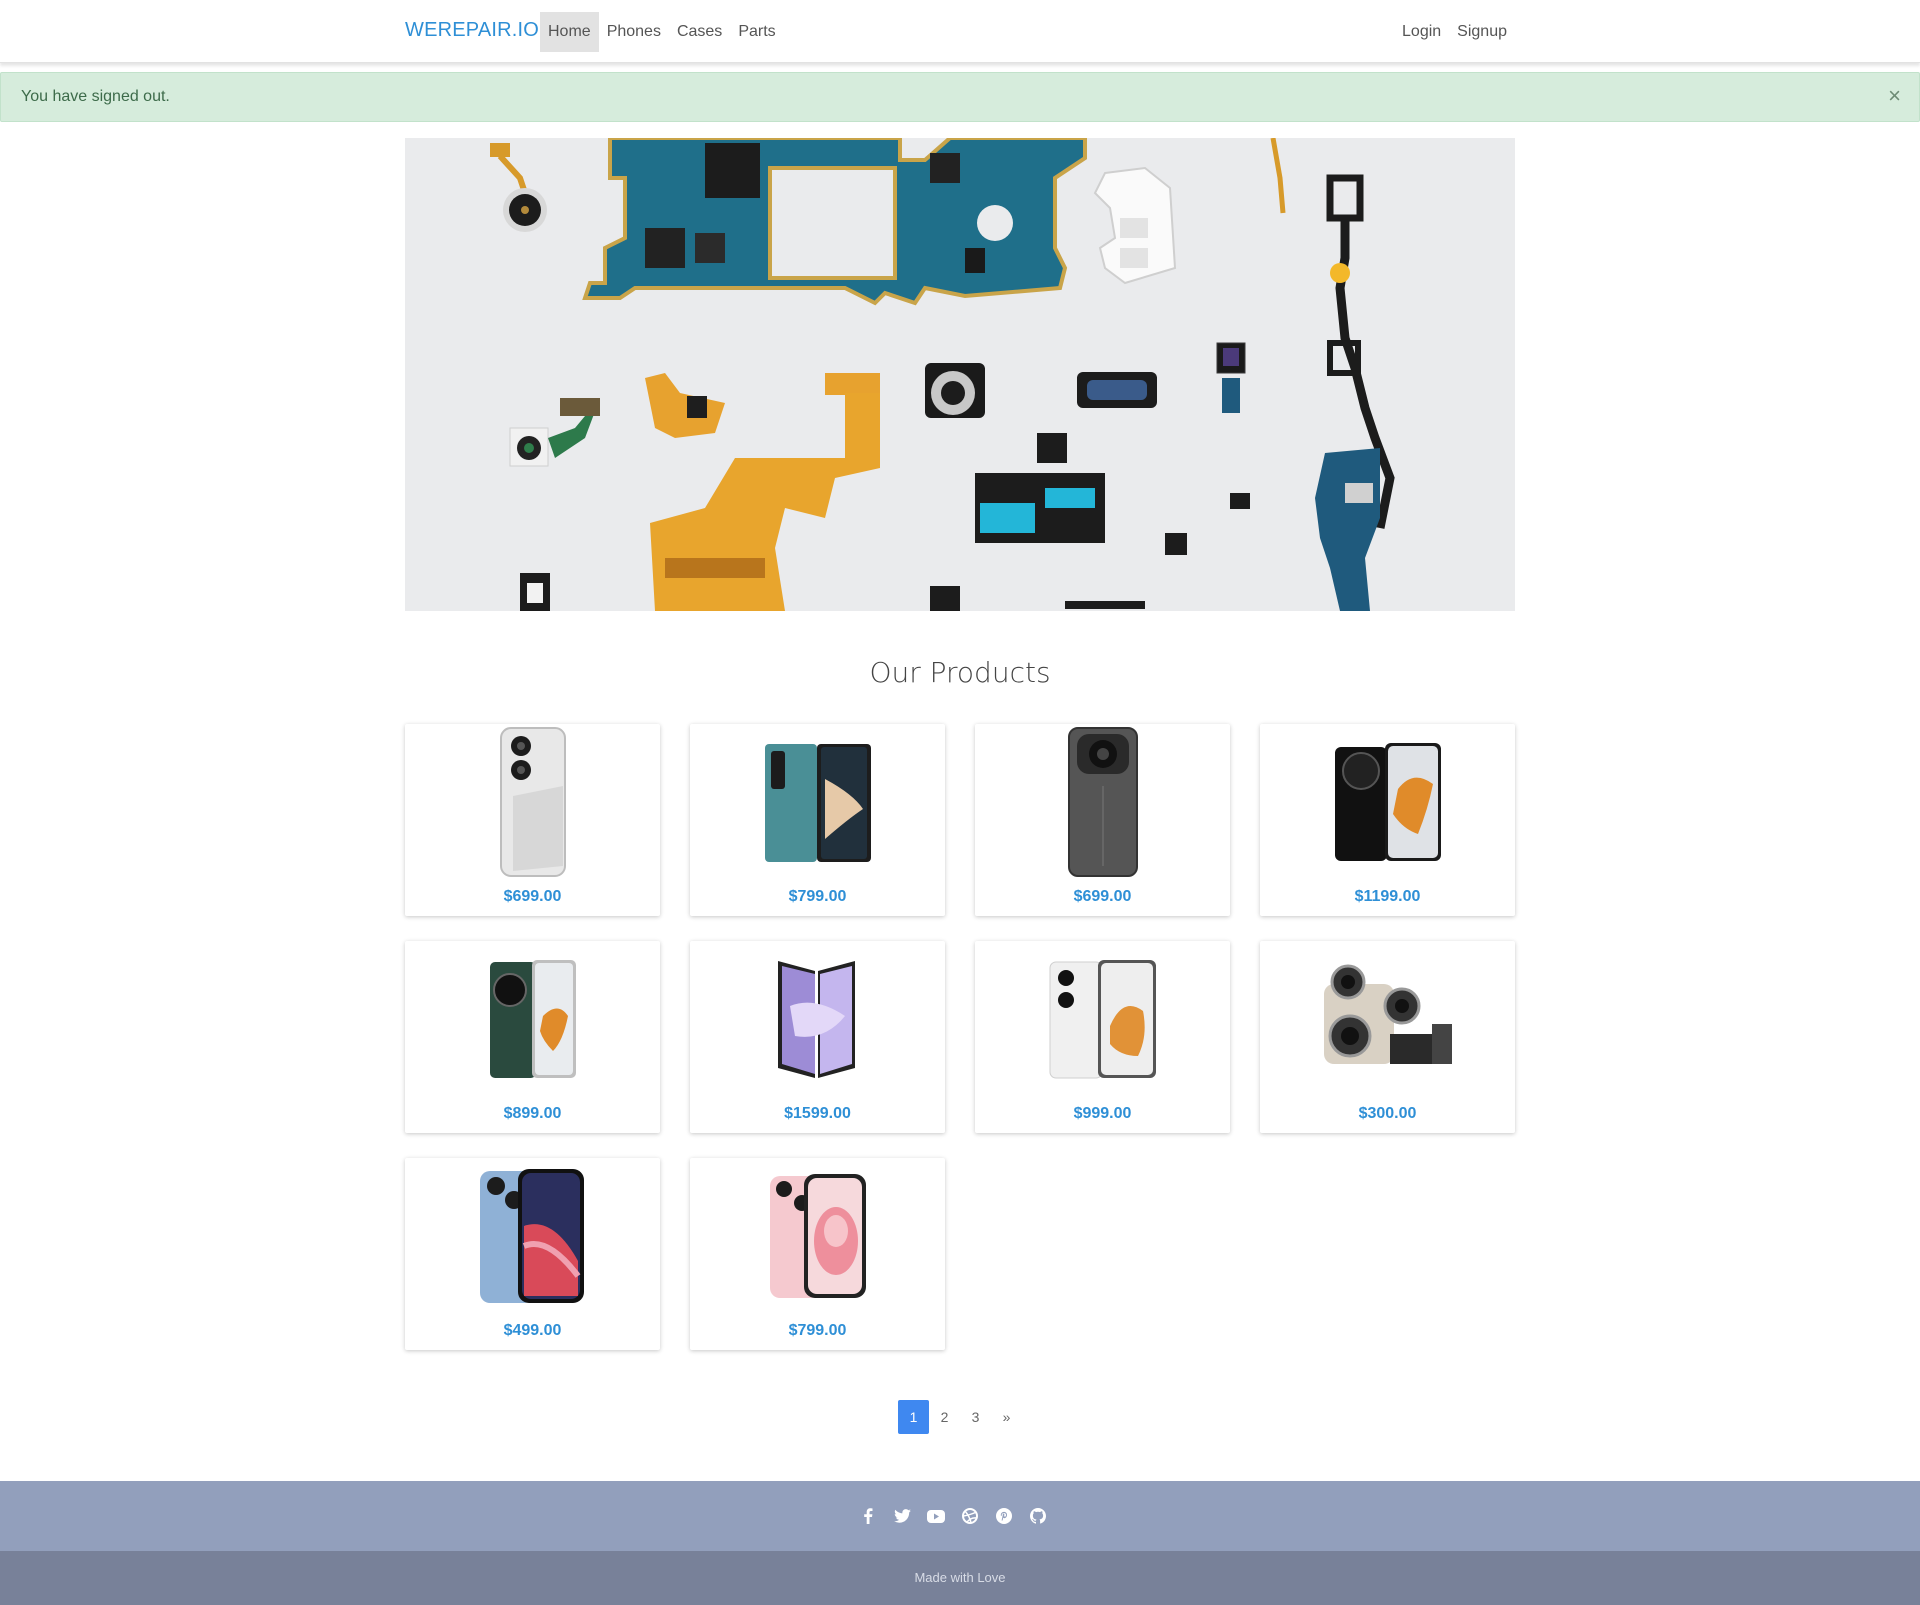 The width and height of the screenshot is (1920, 1605). Describe the element at coordinates (936, 1516) in the screenshot. I see `youtube-icon` at that location.